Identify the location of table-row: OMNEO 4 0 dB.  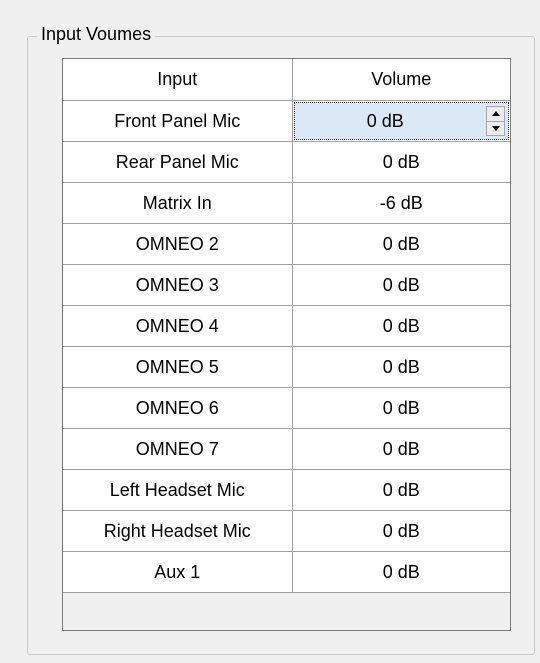
(286, 326).